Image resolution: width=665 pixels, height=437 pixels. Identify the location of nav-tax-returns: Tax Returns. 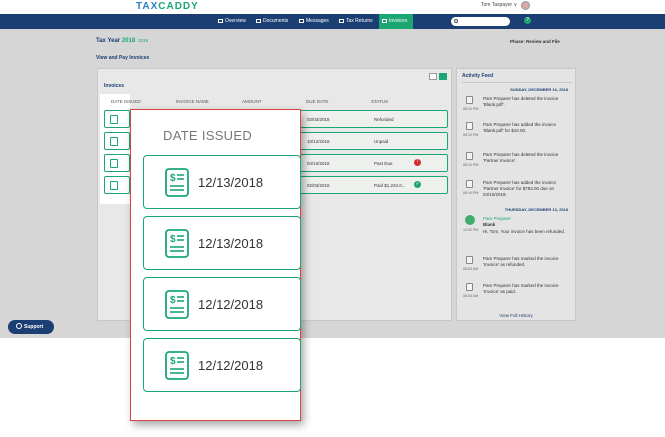
(357, 21).